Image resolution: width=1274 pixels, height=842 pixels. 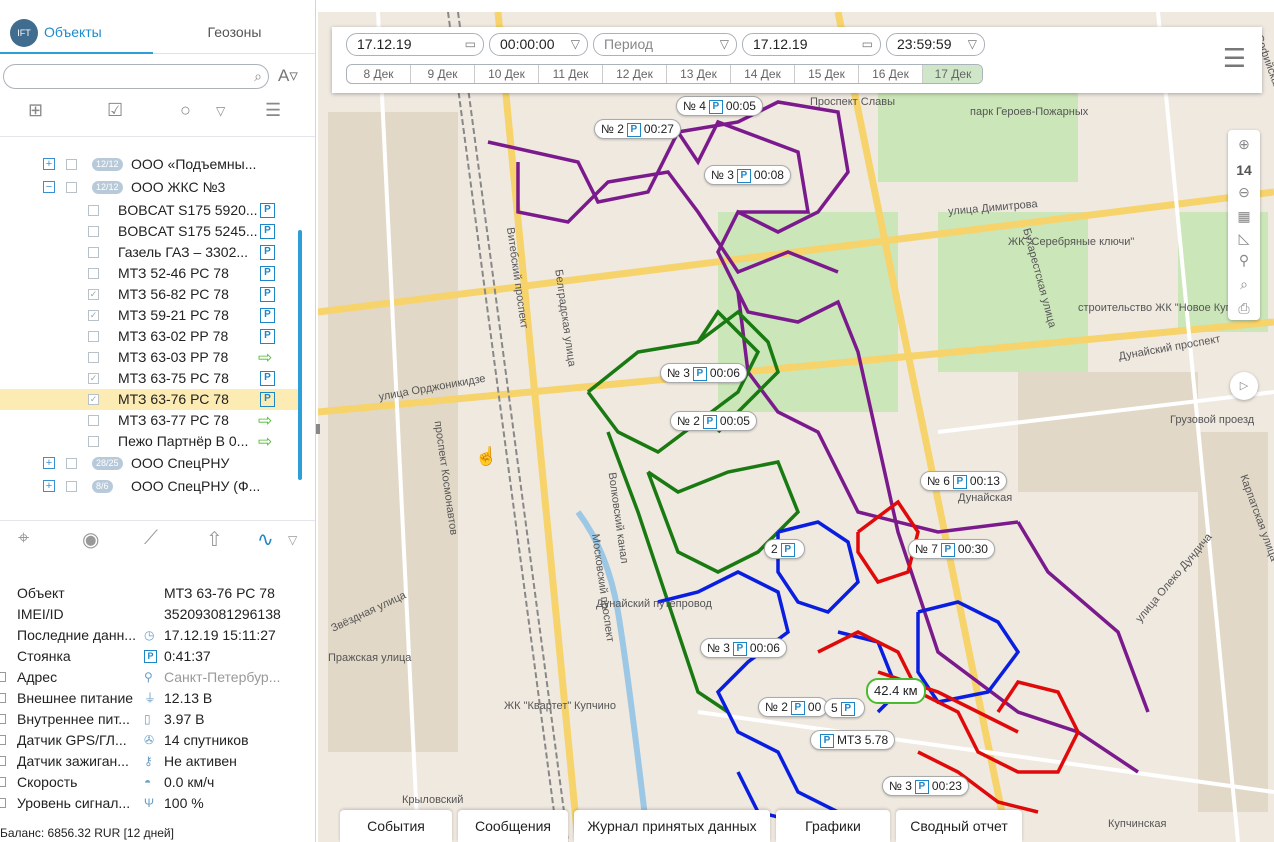 What do you see at coordinates (136, 76) in the screenshot?
I see `search-input: ⌕` at bounding box center [136, 76].